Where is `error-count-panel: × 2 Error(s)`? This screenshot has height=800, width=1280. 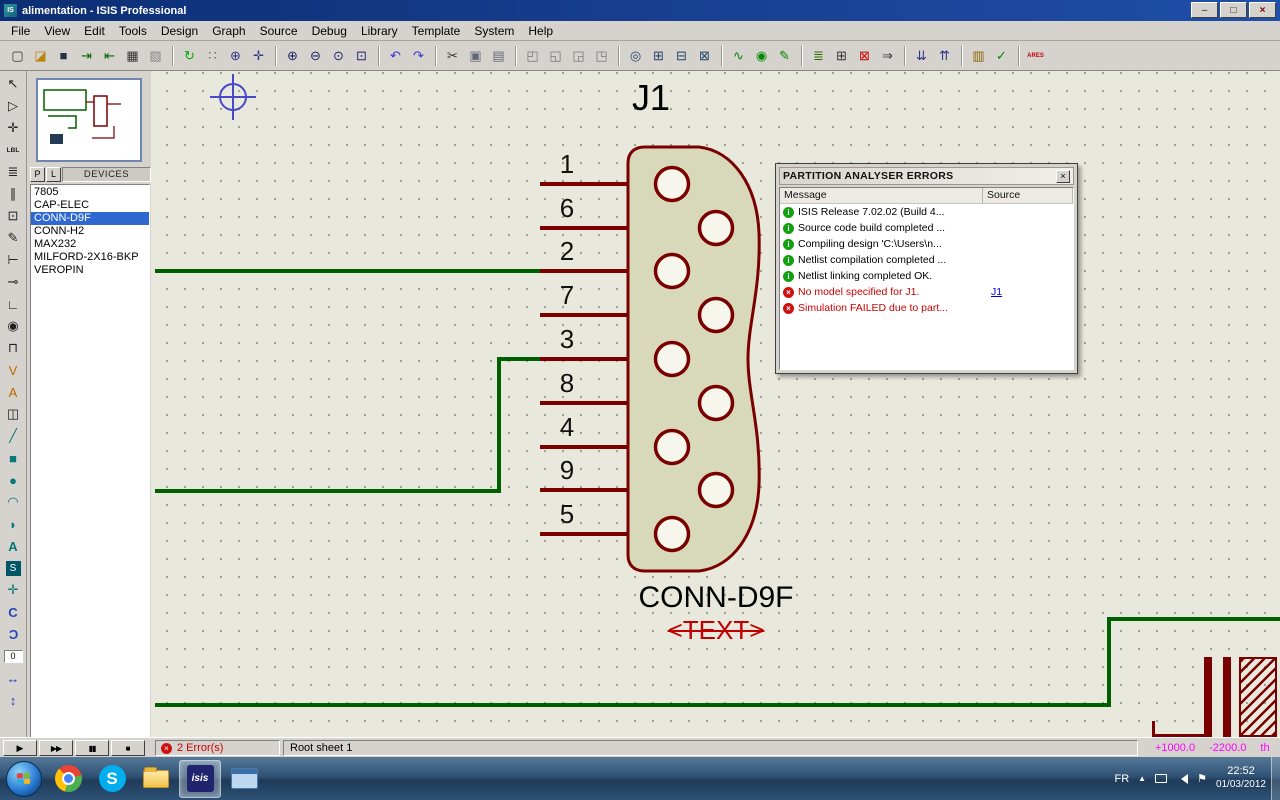 error-count-panel: × 2 Error(s) is located at coordinates (217, 748).